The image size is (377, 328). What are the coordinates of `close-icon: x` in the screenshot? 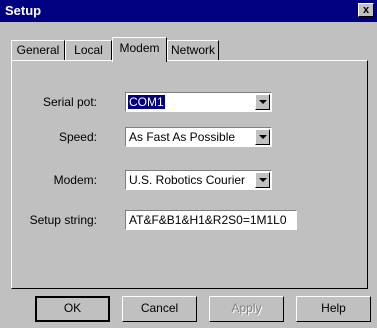 It's located at (366, 10).